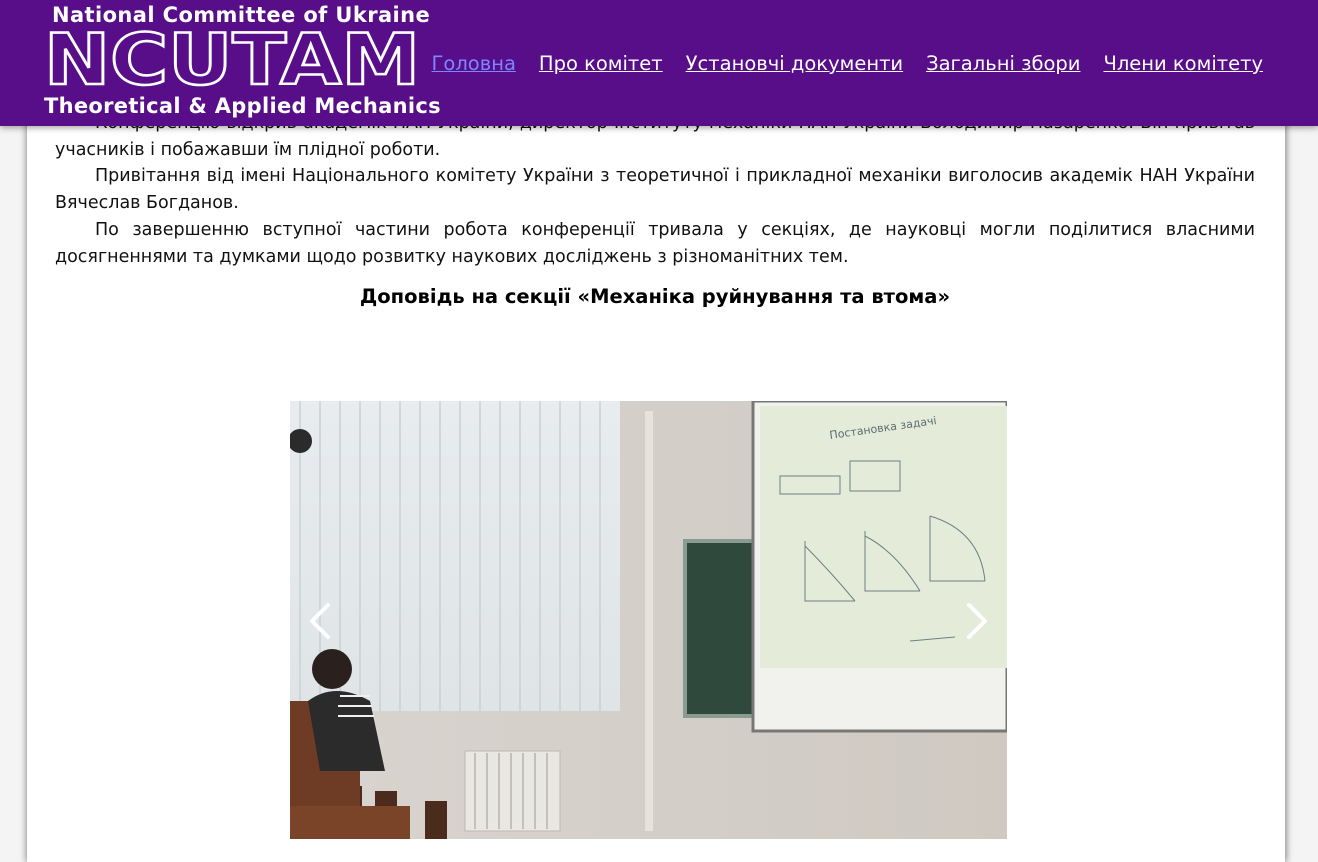 This screenshot has height=862, width=1318. I want to click on chevron-right-icon, so click(977, 621).